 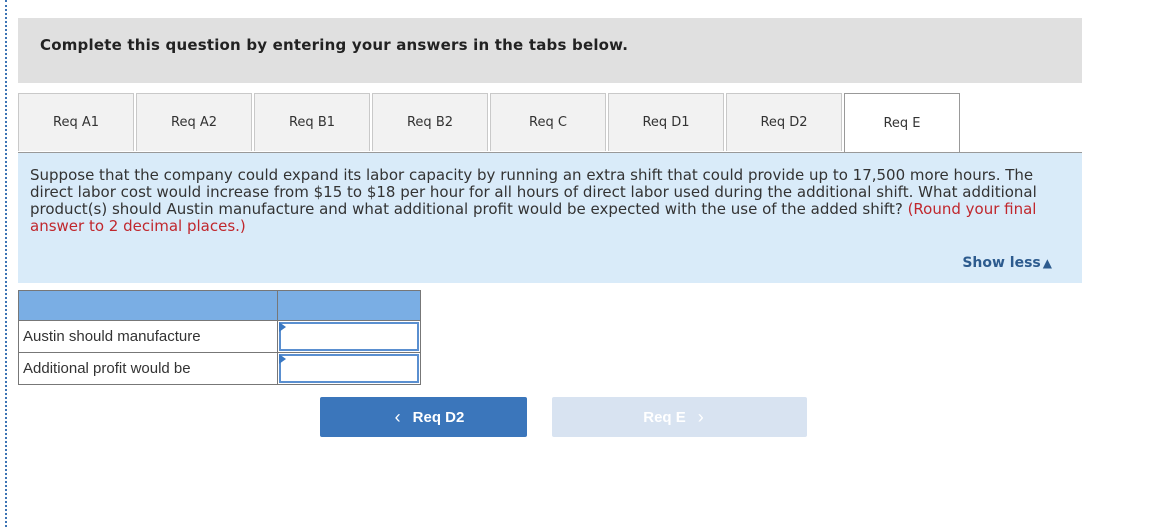 What do you see at coordinates (349, 305) in the screenshot?
I see `header-cell-value` at bounding box center [349, 305].